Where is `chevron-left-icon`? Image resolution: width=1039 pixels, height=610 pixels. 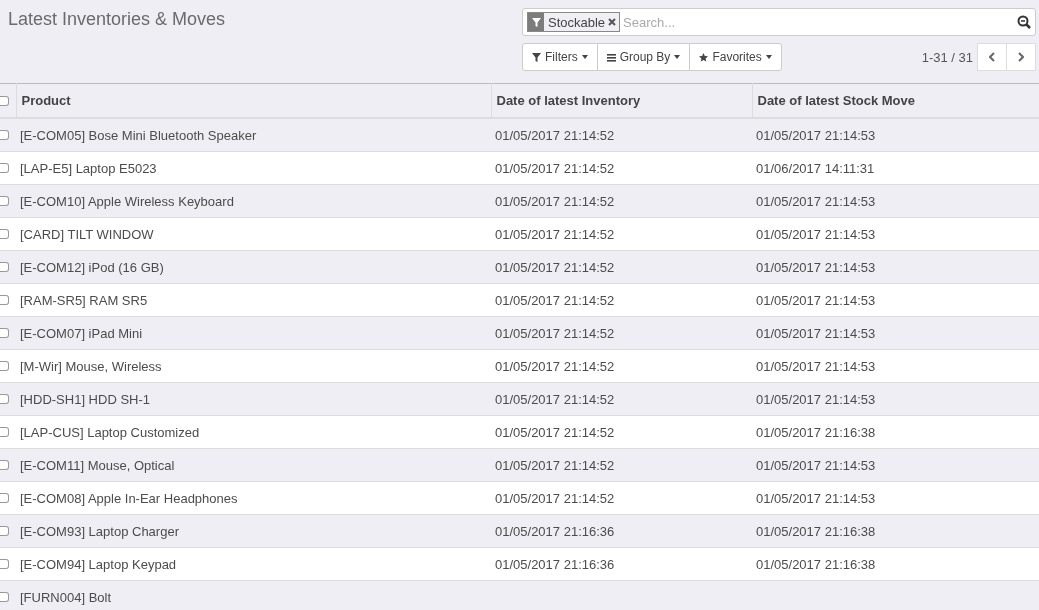 chevron-left-icon is located at coordinates (992, 57).